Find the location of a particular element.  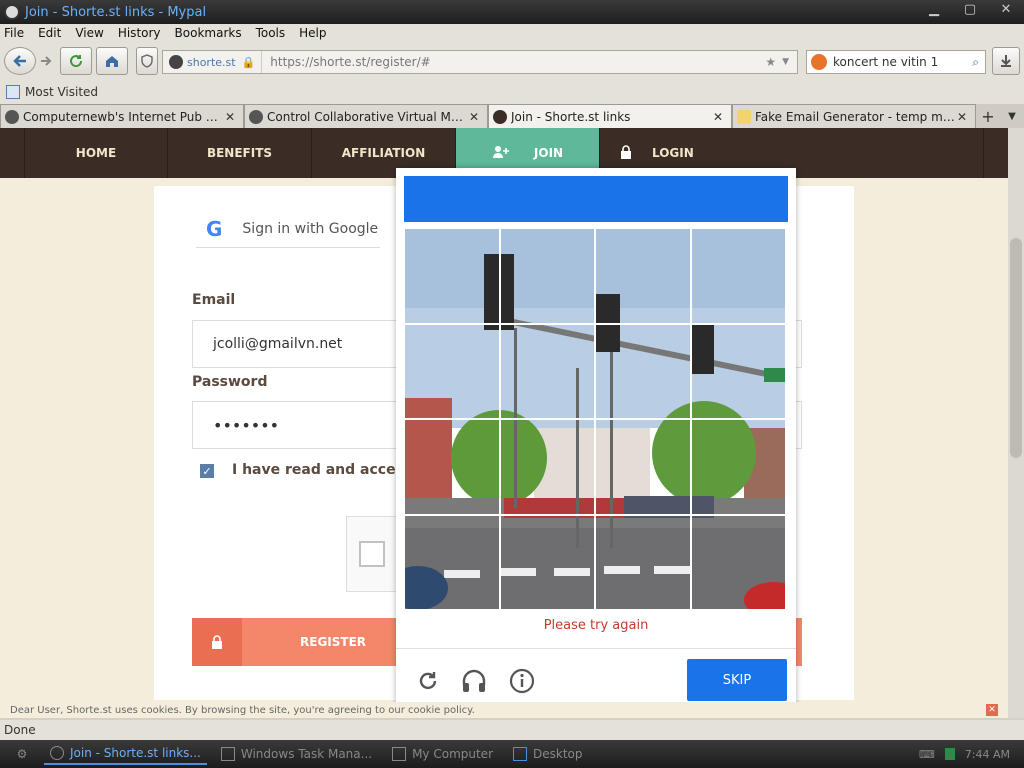

reload-challenge-button is located at coordinates (428, 681).